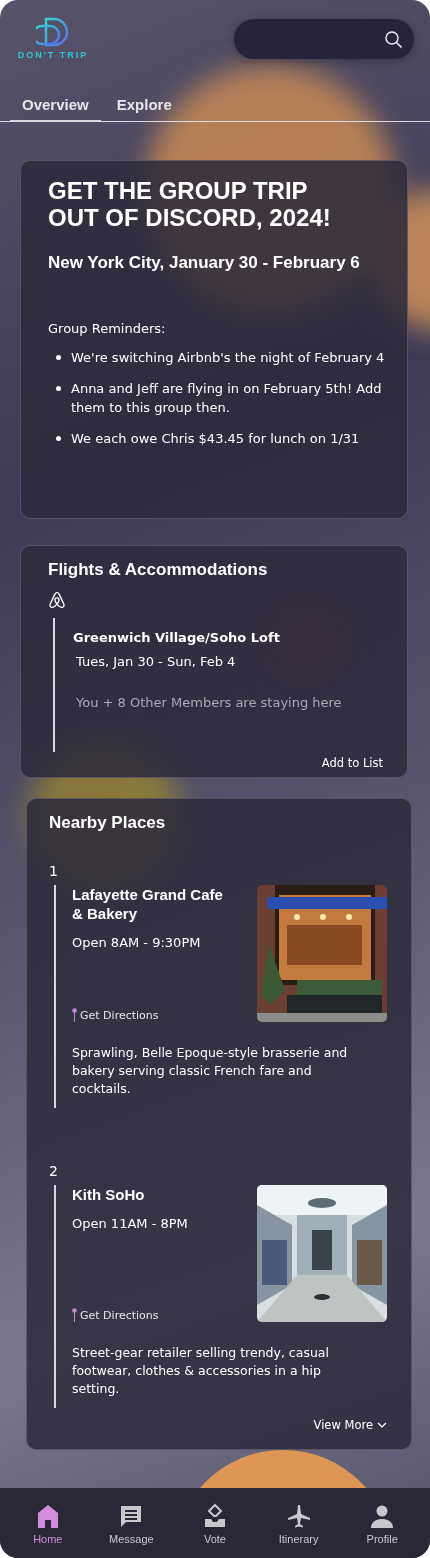 This screenshot has height=1558, width=430. Describe the element at coordinates (148, 904) in the screenshot. I see `place-name: Lafayette Grand Cafe & Bakery` at that location.